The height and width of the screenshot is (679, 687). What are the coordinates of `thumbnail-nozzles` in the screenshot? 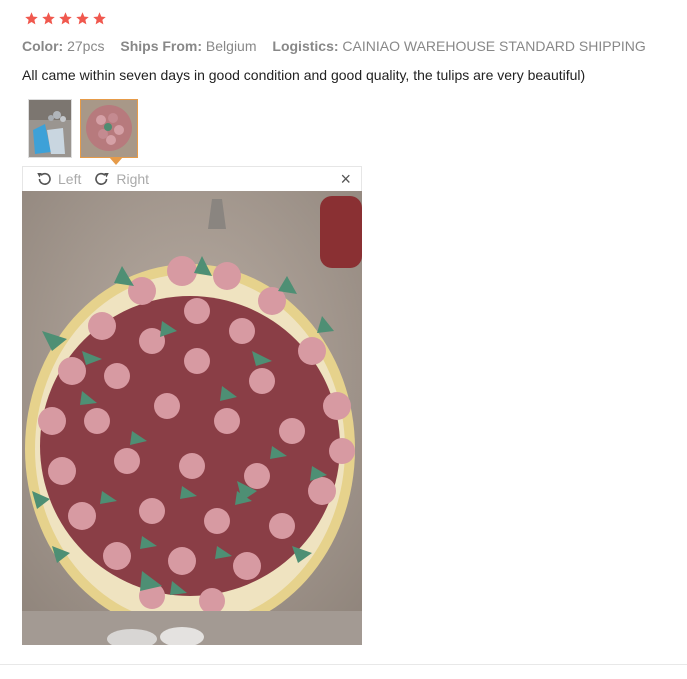 It's located at (50, 128).